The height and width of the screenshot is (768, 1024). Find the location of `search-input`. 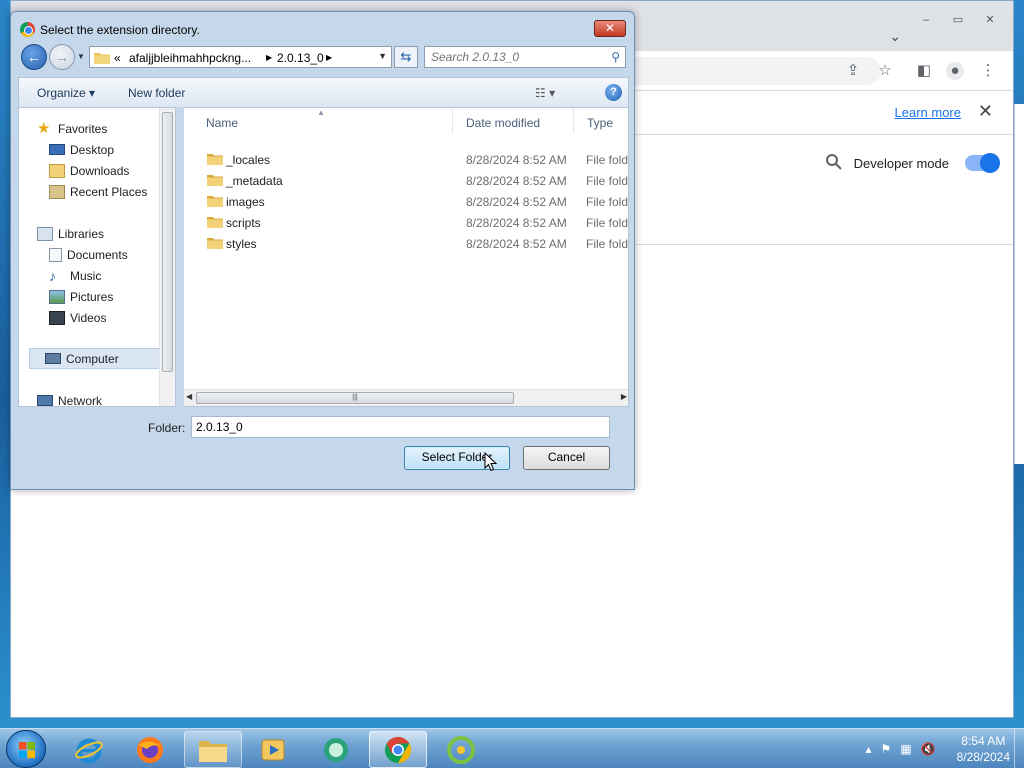

search-input is located at coordinates (510, 57).